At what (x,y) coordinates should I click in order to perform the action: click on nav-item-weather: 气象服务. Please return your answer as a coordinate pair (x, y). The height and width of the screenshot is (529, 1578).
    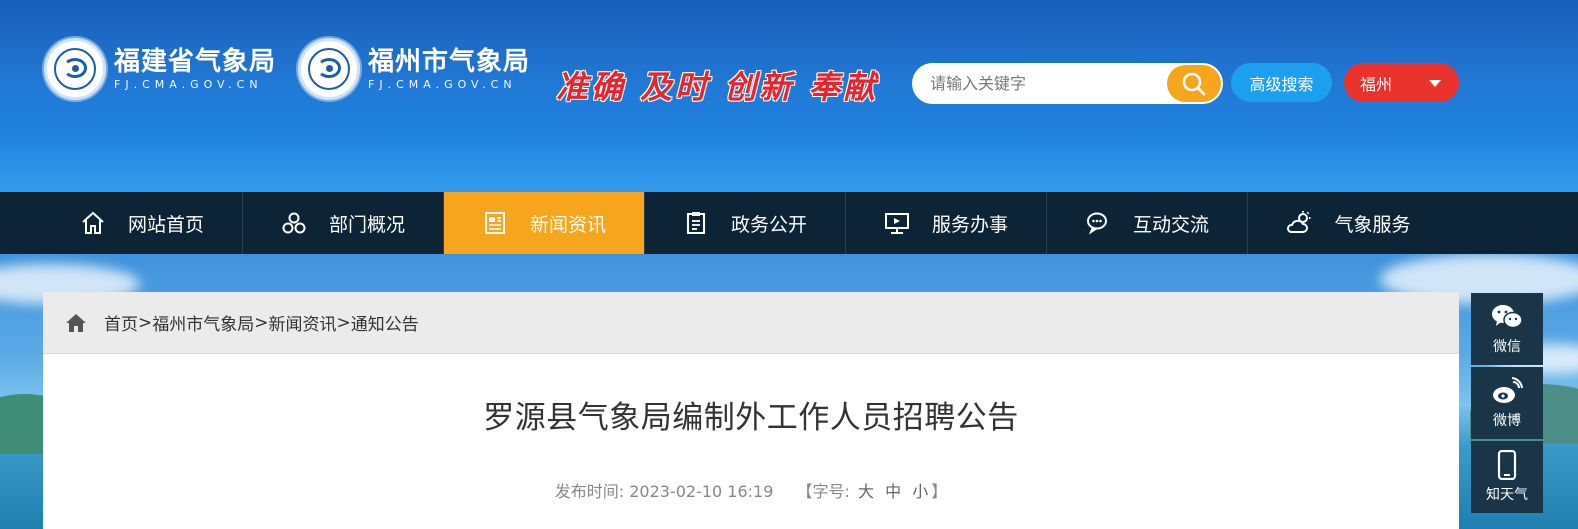
    Looking at the image, I should click on (1348, 223).